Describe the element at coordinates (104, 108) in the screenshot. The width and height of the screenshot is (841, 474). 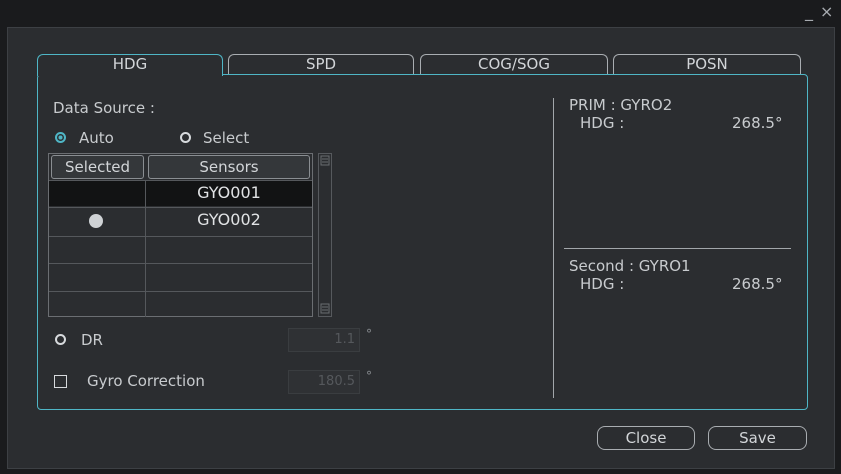
I see `data-source-label: Data Source :` at that location.